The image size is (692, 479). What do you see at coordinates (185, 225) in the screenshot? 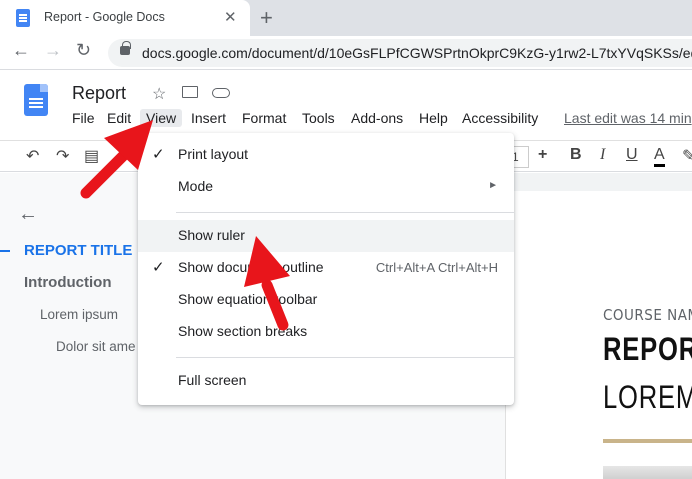
I see `annotation-arrows` at bounding box center [185, 225].